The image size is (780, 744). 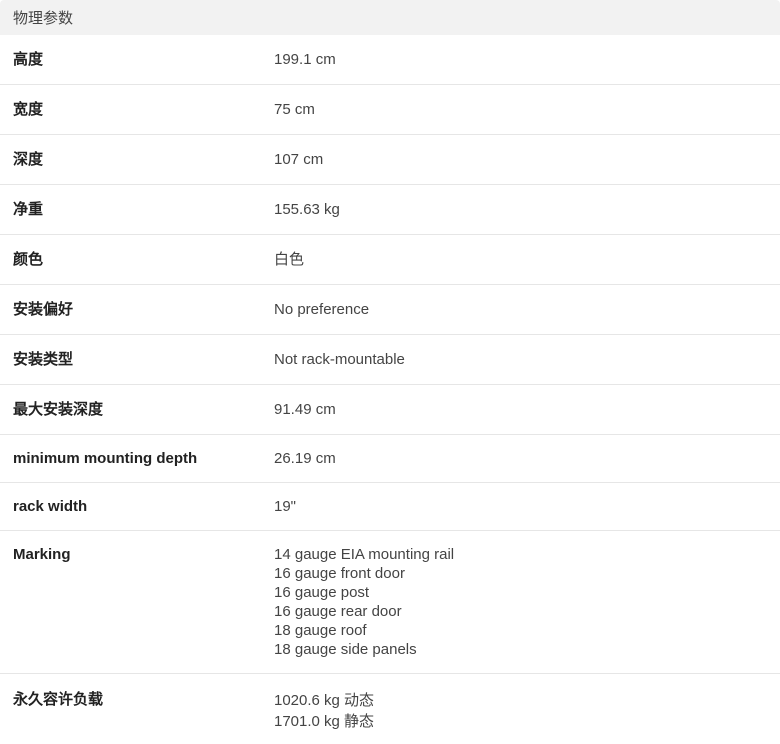 I want to click on spec-value: 26.19 cm, so click(x=305, y=458).